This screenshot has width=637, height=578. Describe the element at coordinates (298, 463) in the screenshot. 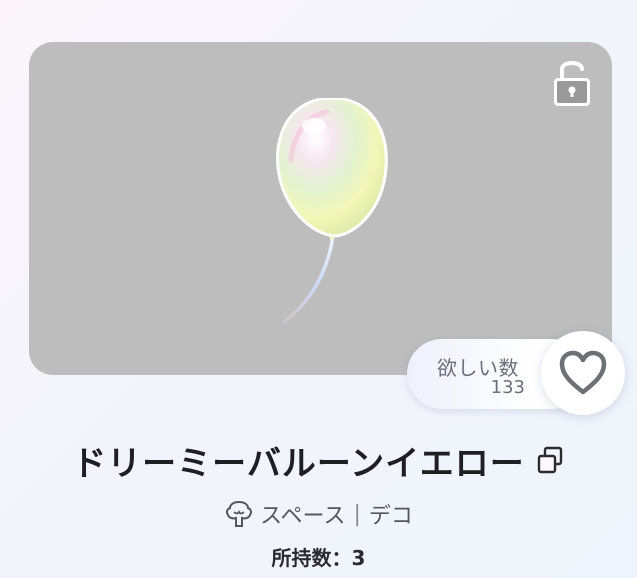

I see `item-title: ドリーミーバルーンイエロー` at that location.